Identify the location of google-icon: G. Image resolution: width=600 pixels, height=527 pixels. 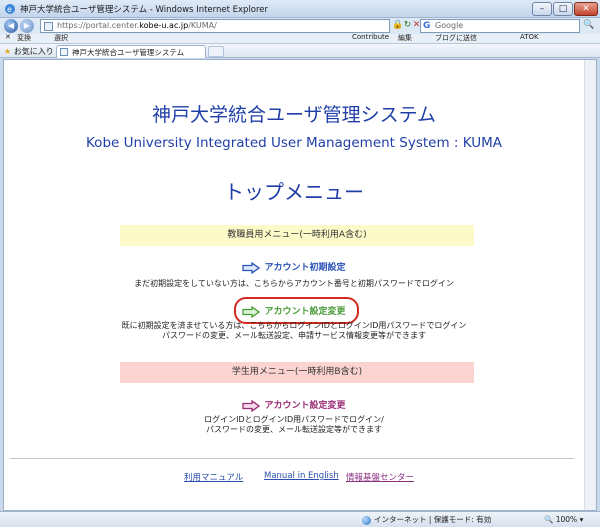
(427, 26).